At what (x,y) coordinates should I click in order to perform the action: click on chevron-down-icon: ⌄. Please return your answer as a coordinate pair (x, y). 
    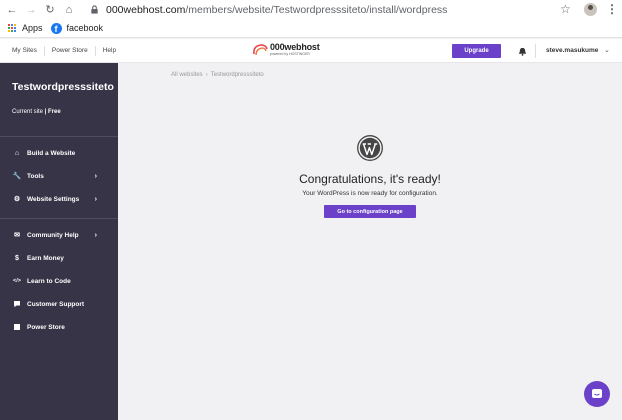
    Looking at the image, I should click on (607, 50).